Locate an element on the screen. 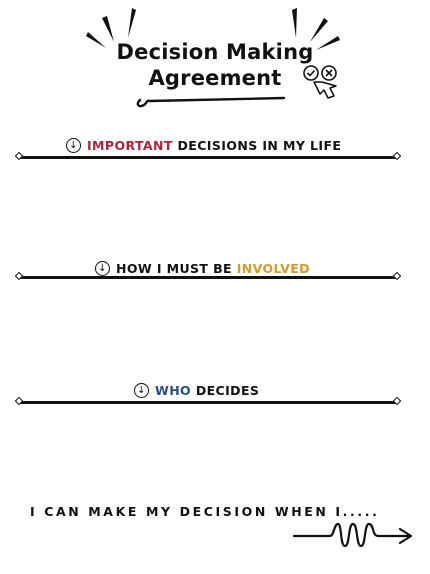  section-heading-who-decides: ↓ Who decides is located at coordinates (196, 390).